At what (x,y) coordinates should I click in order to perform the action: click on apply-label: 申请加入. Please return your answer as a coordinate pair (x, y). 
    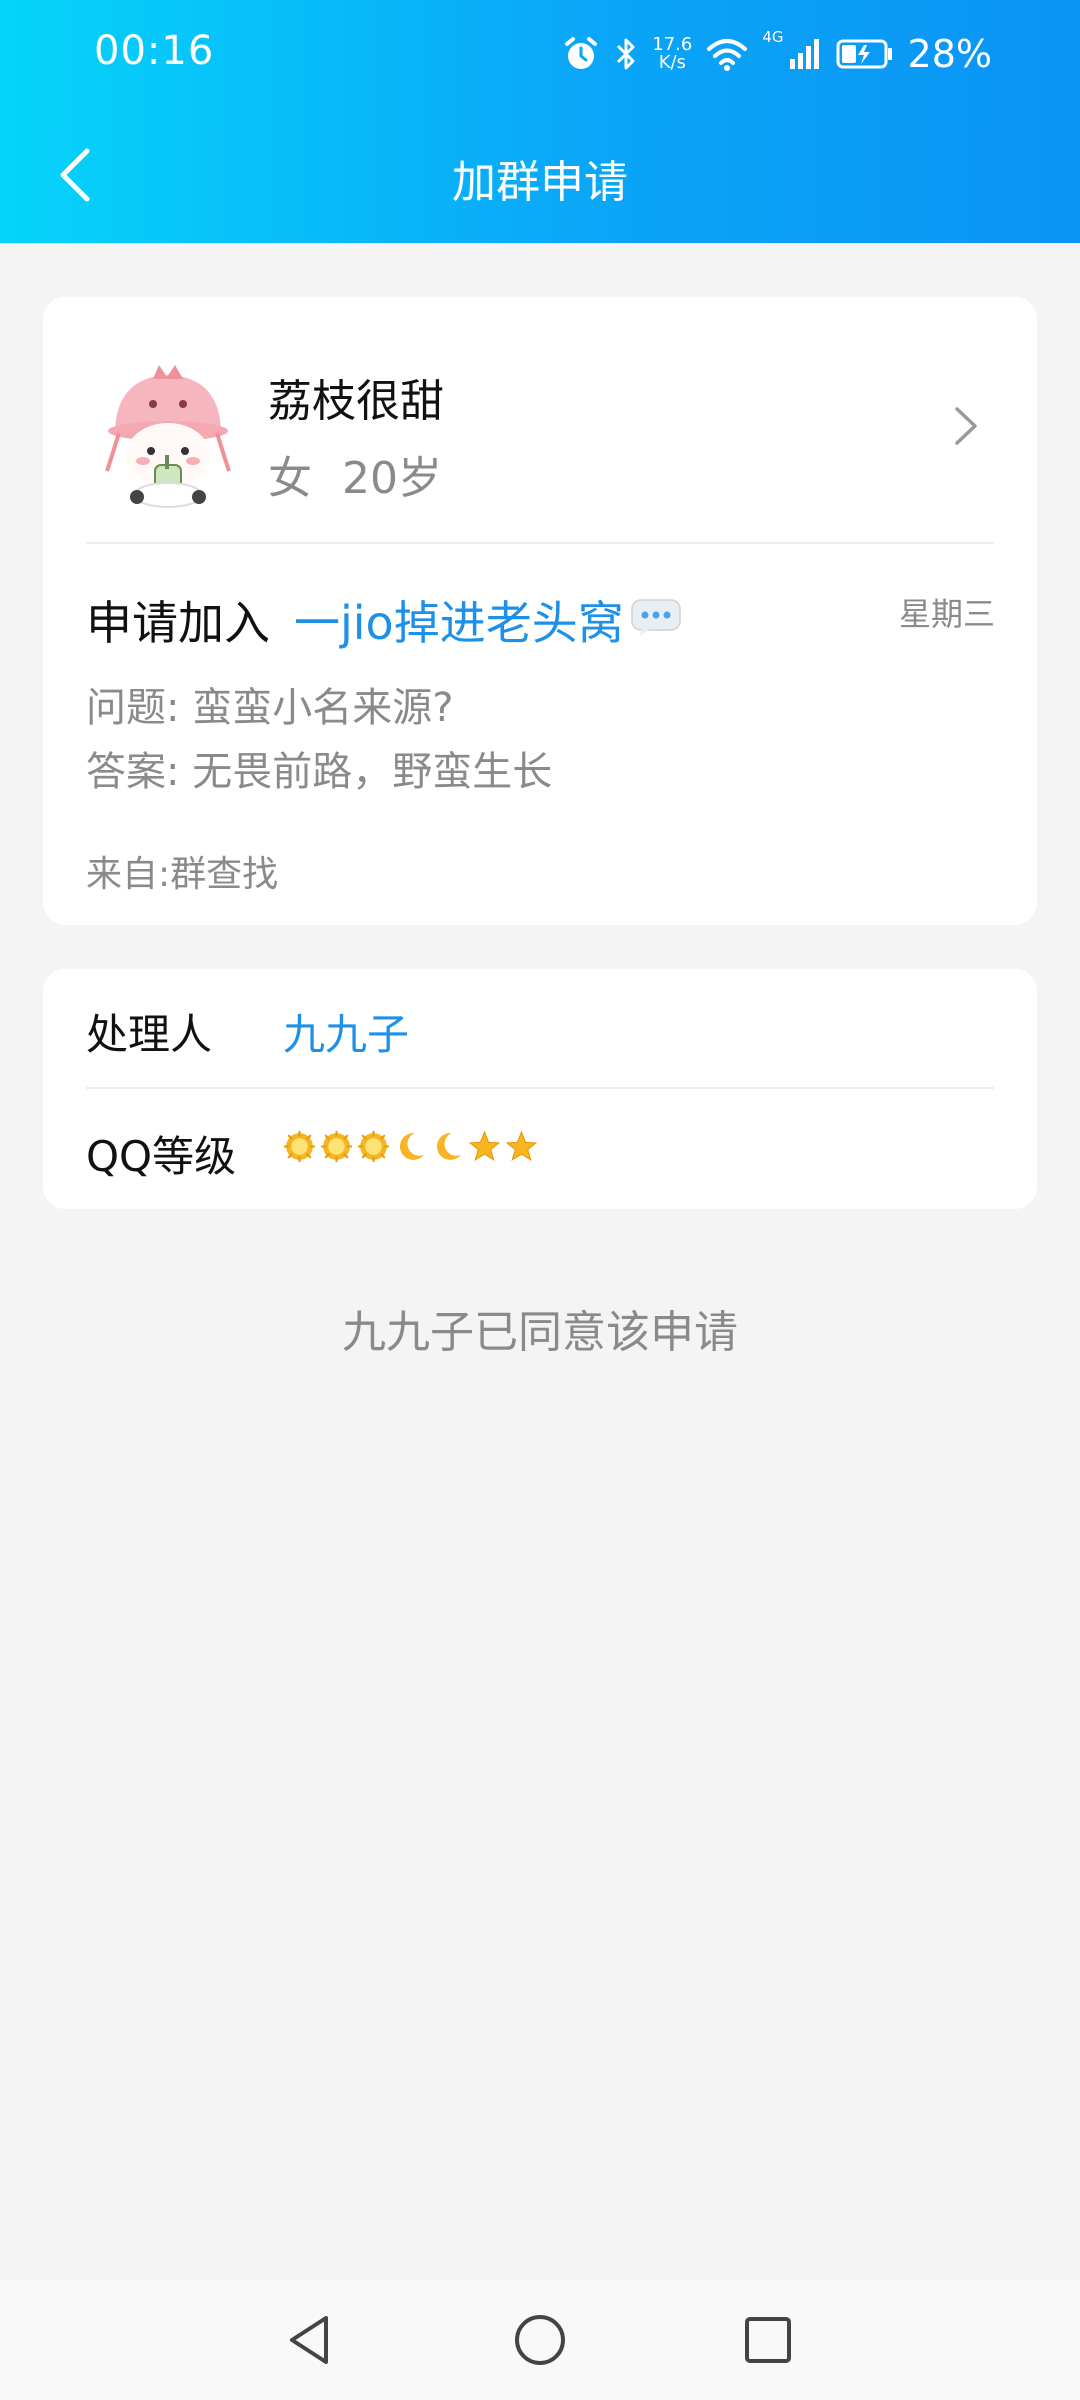
    Looking at the image, I should click on (178, 623).